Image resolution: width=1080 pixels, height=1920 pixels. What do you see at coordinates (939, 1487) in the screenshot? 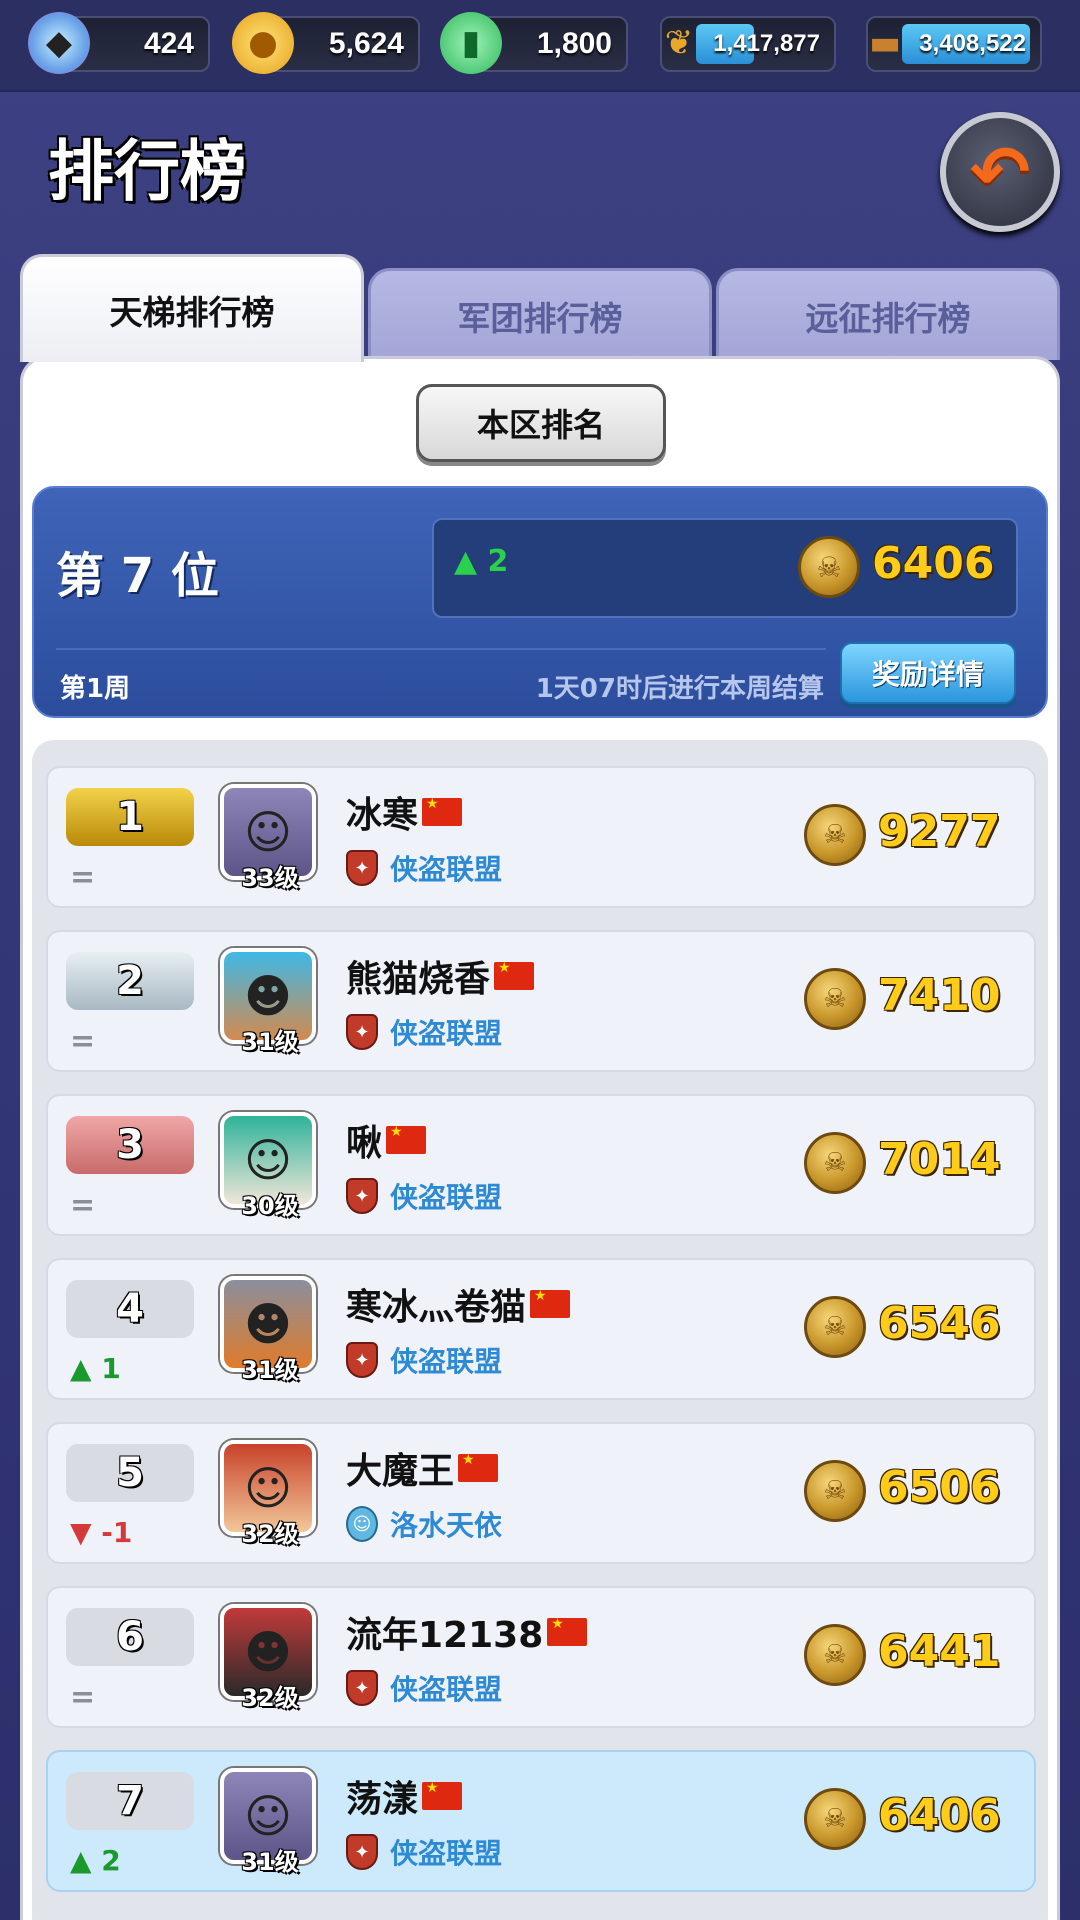
I see `player-score: 6506` at bounding box center [939, 1487].